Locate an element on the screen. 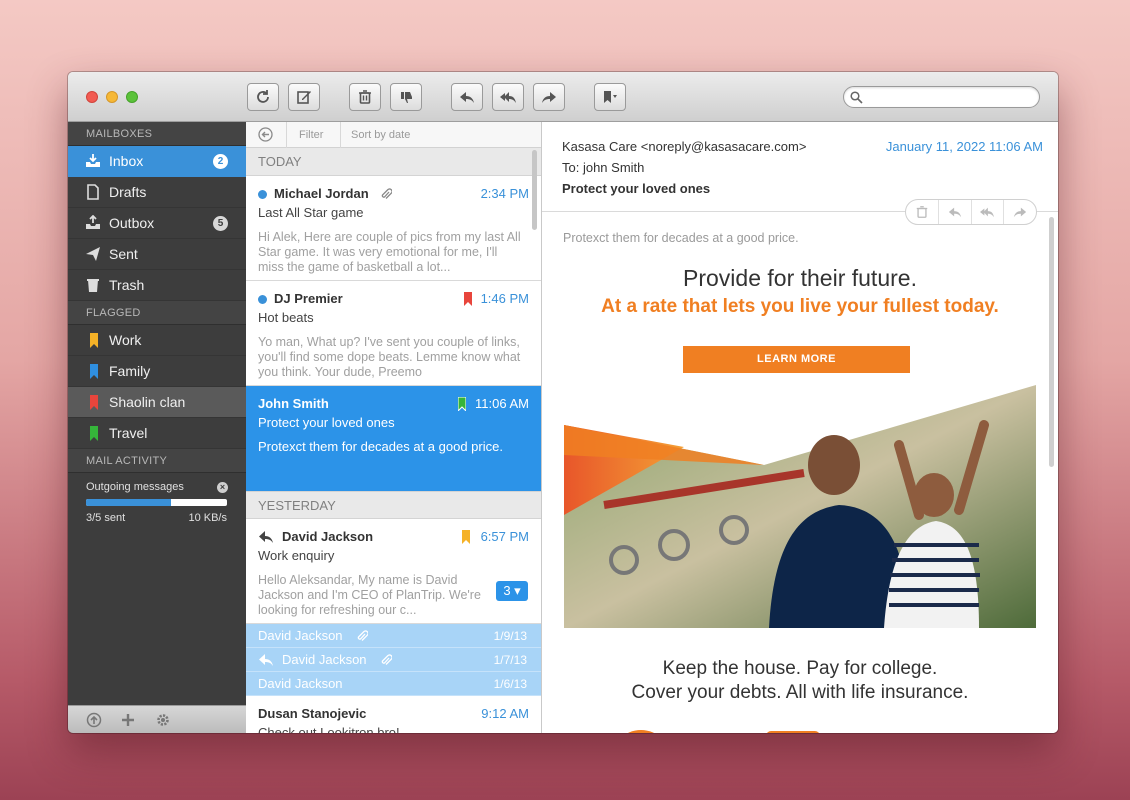  activity-title: Outgoing messages is located at coordinates (135, 487).